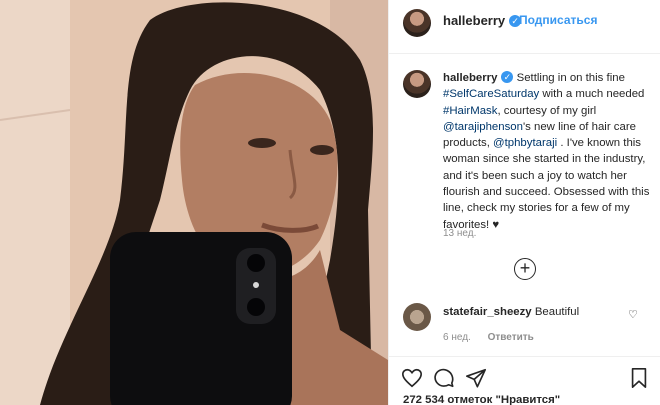 This screenshot has width=660, height=405. I want to click on commenter-avatar, so click(417, 317).